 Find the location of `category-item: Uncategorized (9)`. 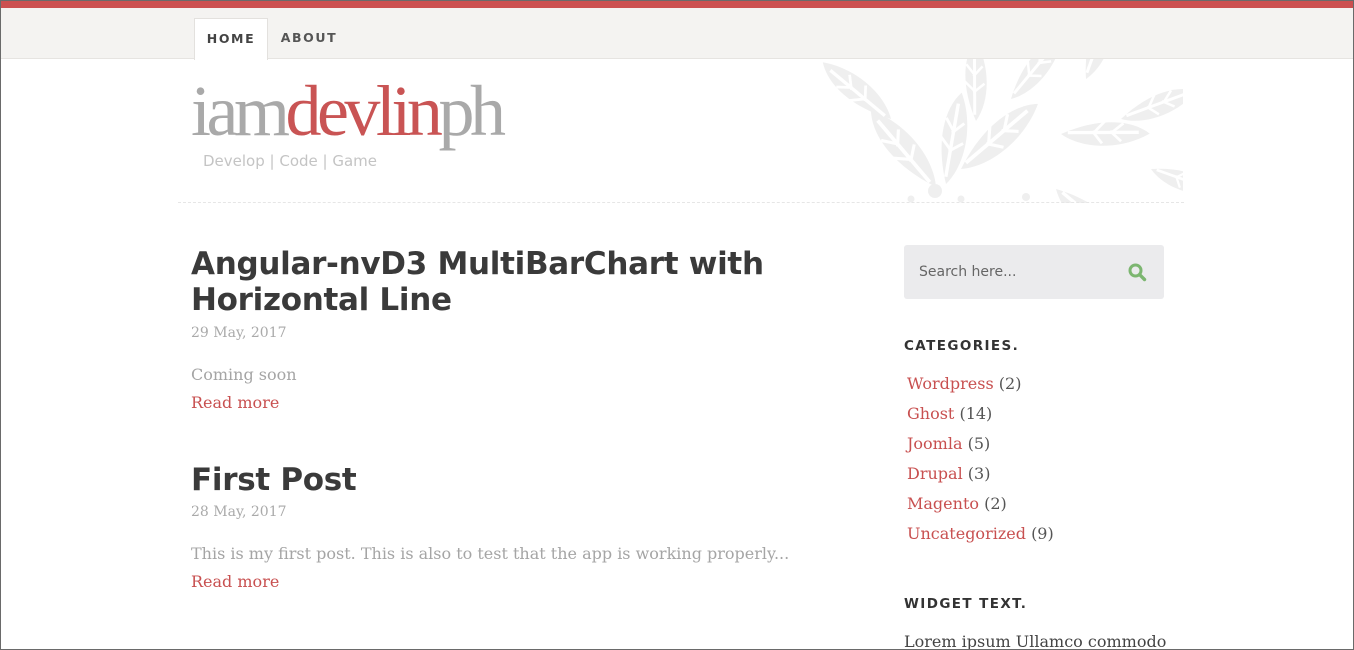

category-item: Uncategorized (9) is located at coordinates (980, 538).